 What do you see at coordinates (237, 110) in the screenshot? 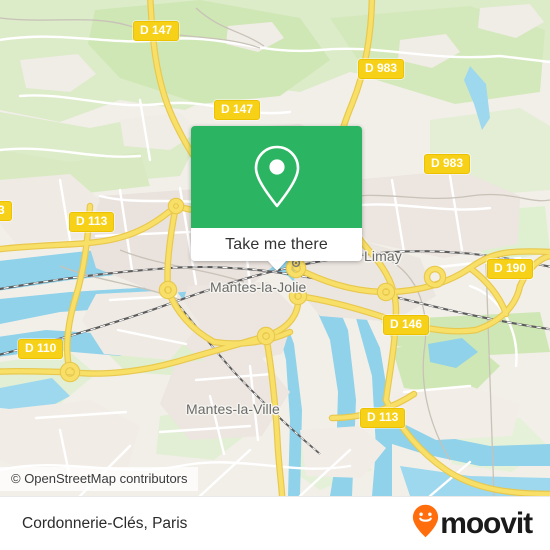
I see `road-shield-d147-mid: D 147` at bounding box center [237, 110].